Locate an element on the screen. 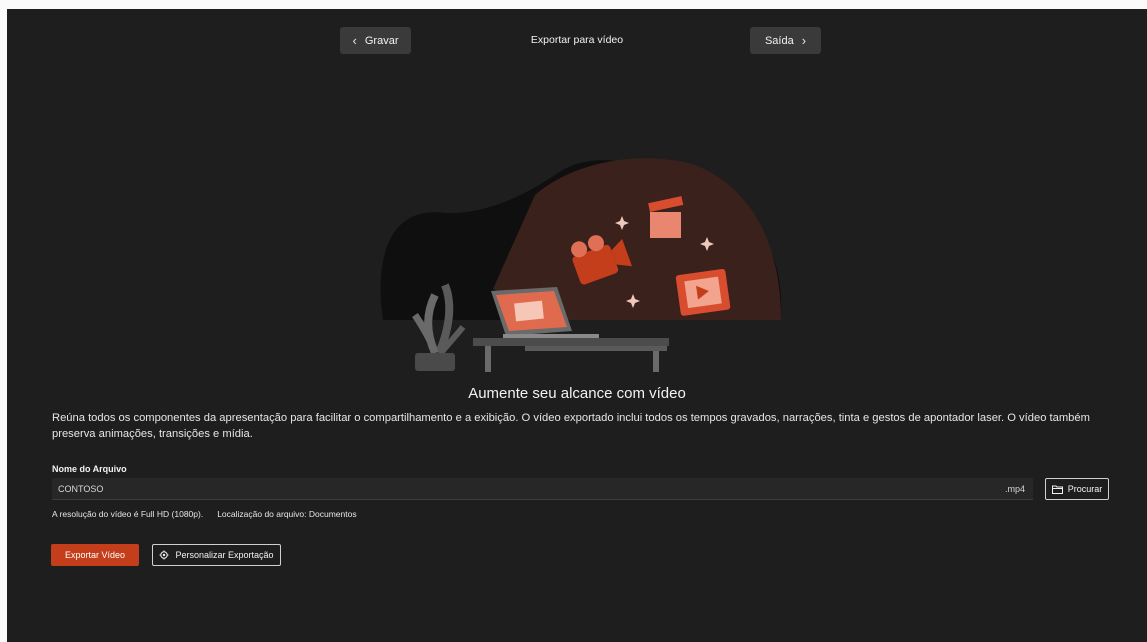 Image resolution: width=1147 pixels, height=642 pixels. customize-export-label: Personalizar Exportação is located at coordinates (224, 555).